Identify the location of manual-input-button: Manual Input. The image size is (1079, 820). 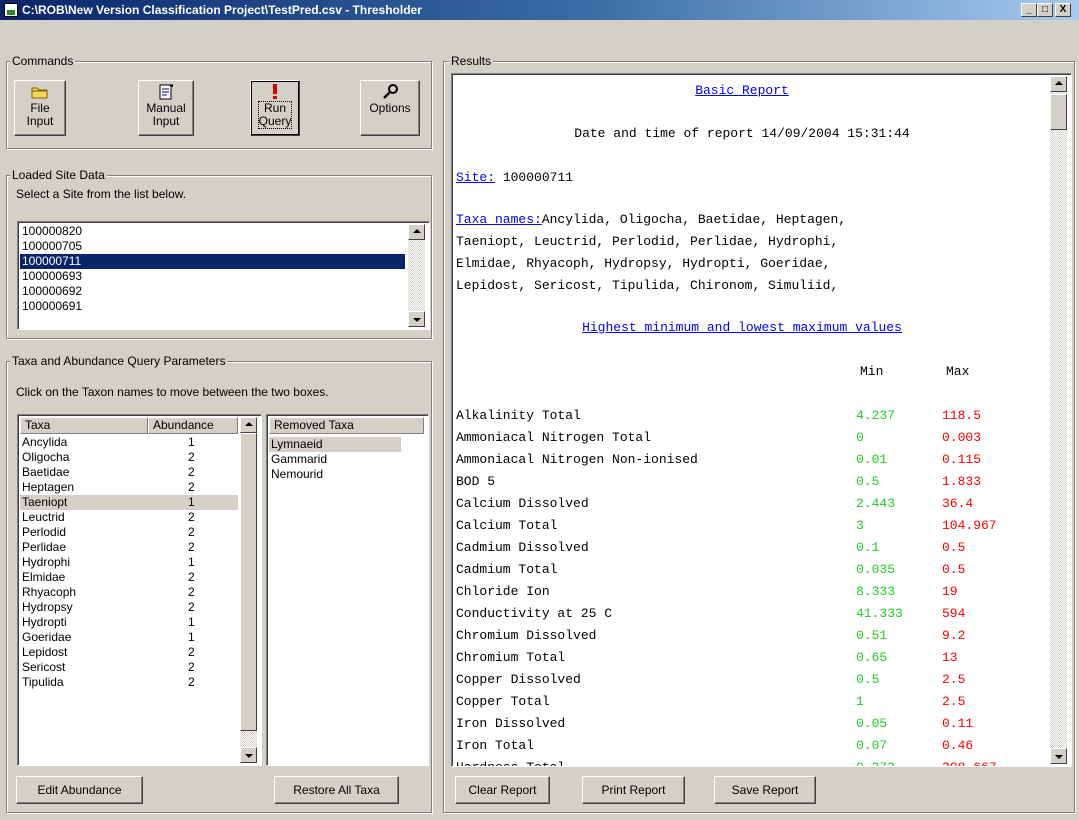
(166, 108).